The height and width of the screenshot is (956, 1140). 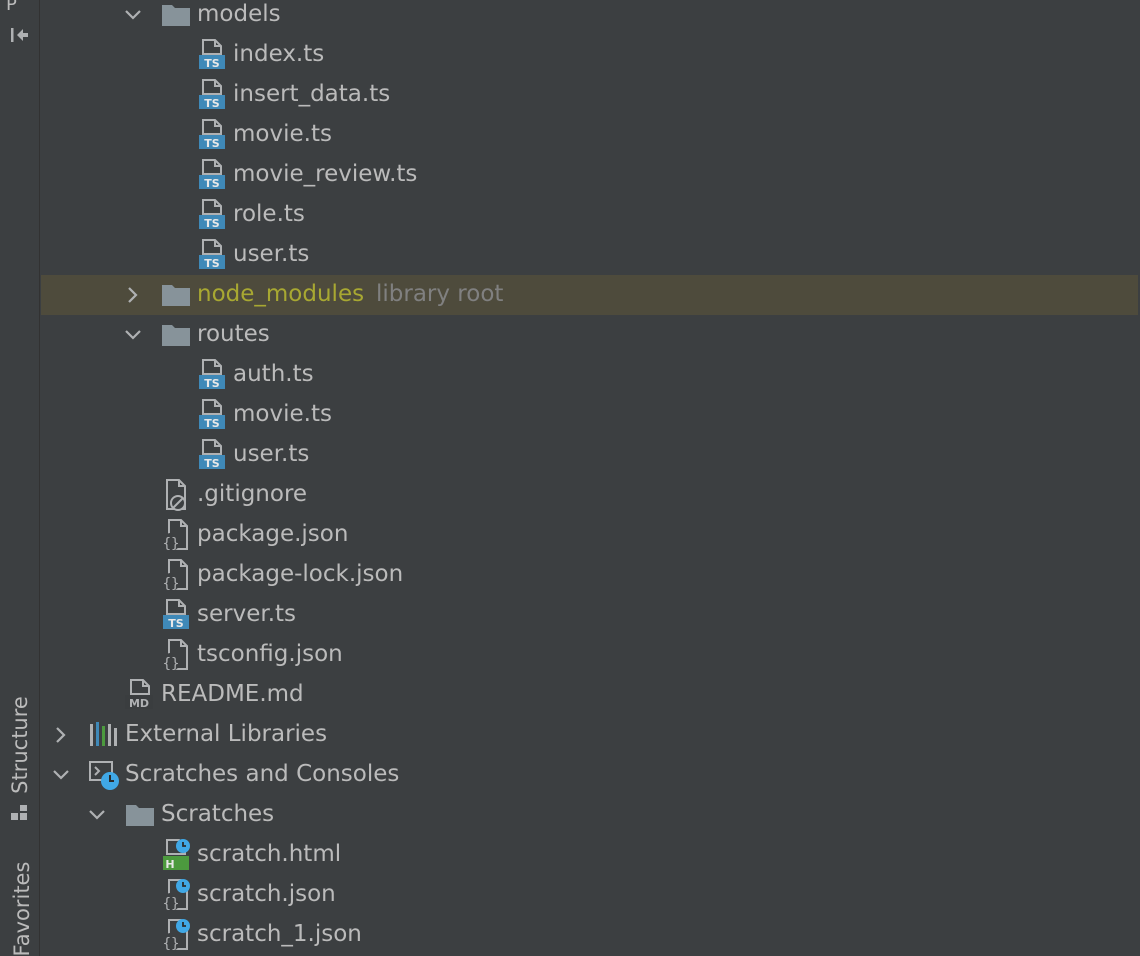 I want to click on tree-row-package-lock-json: {} package-lock.json, so click(x=589, y=575).